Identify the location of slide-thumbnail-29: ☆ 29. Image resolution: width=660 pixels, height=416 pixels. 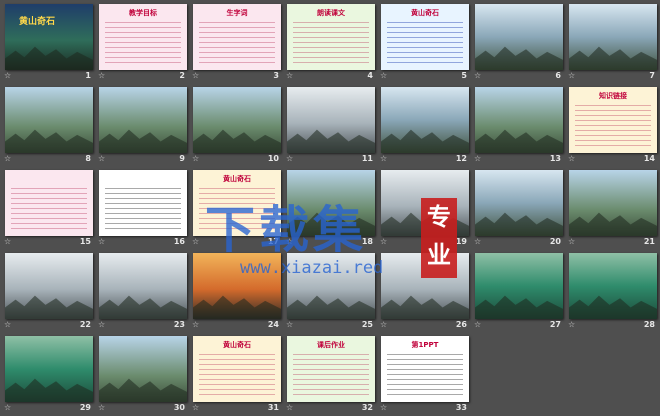
(48, 374).